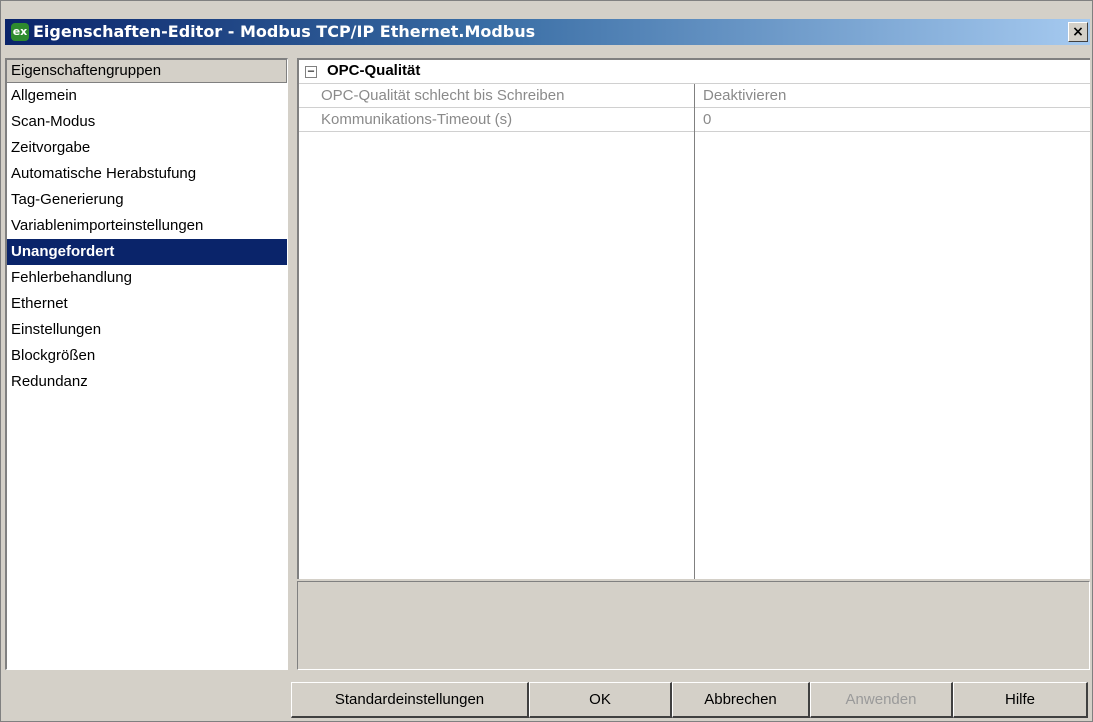 This screenshot has width=1093, height=722. What do you see at coordinates (147, 330) in the screenshot?
I see `group-item-einstellungen: Einstellungen` at bounding box center [147, 330].